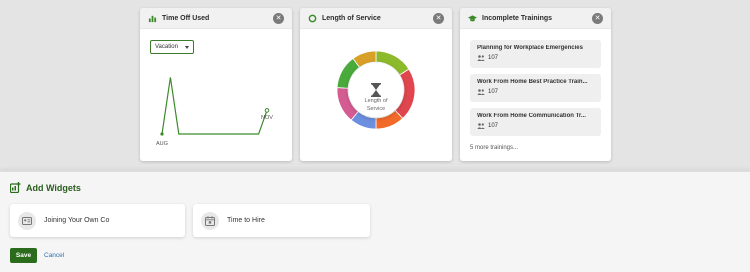 The image size is (750, 272). I want to click on donut-center-label: Length of Service, so click(376, 105).